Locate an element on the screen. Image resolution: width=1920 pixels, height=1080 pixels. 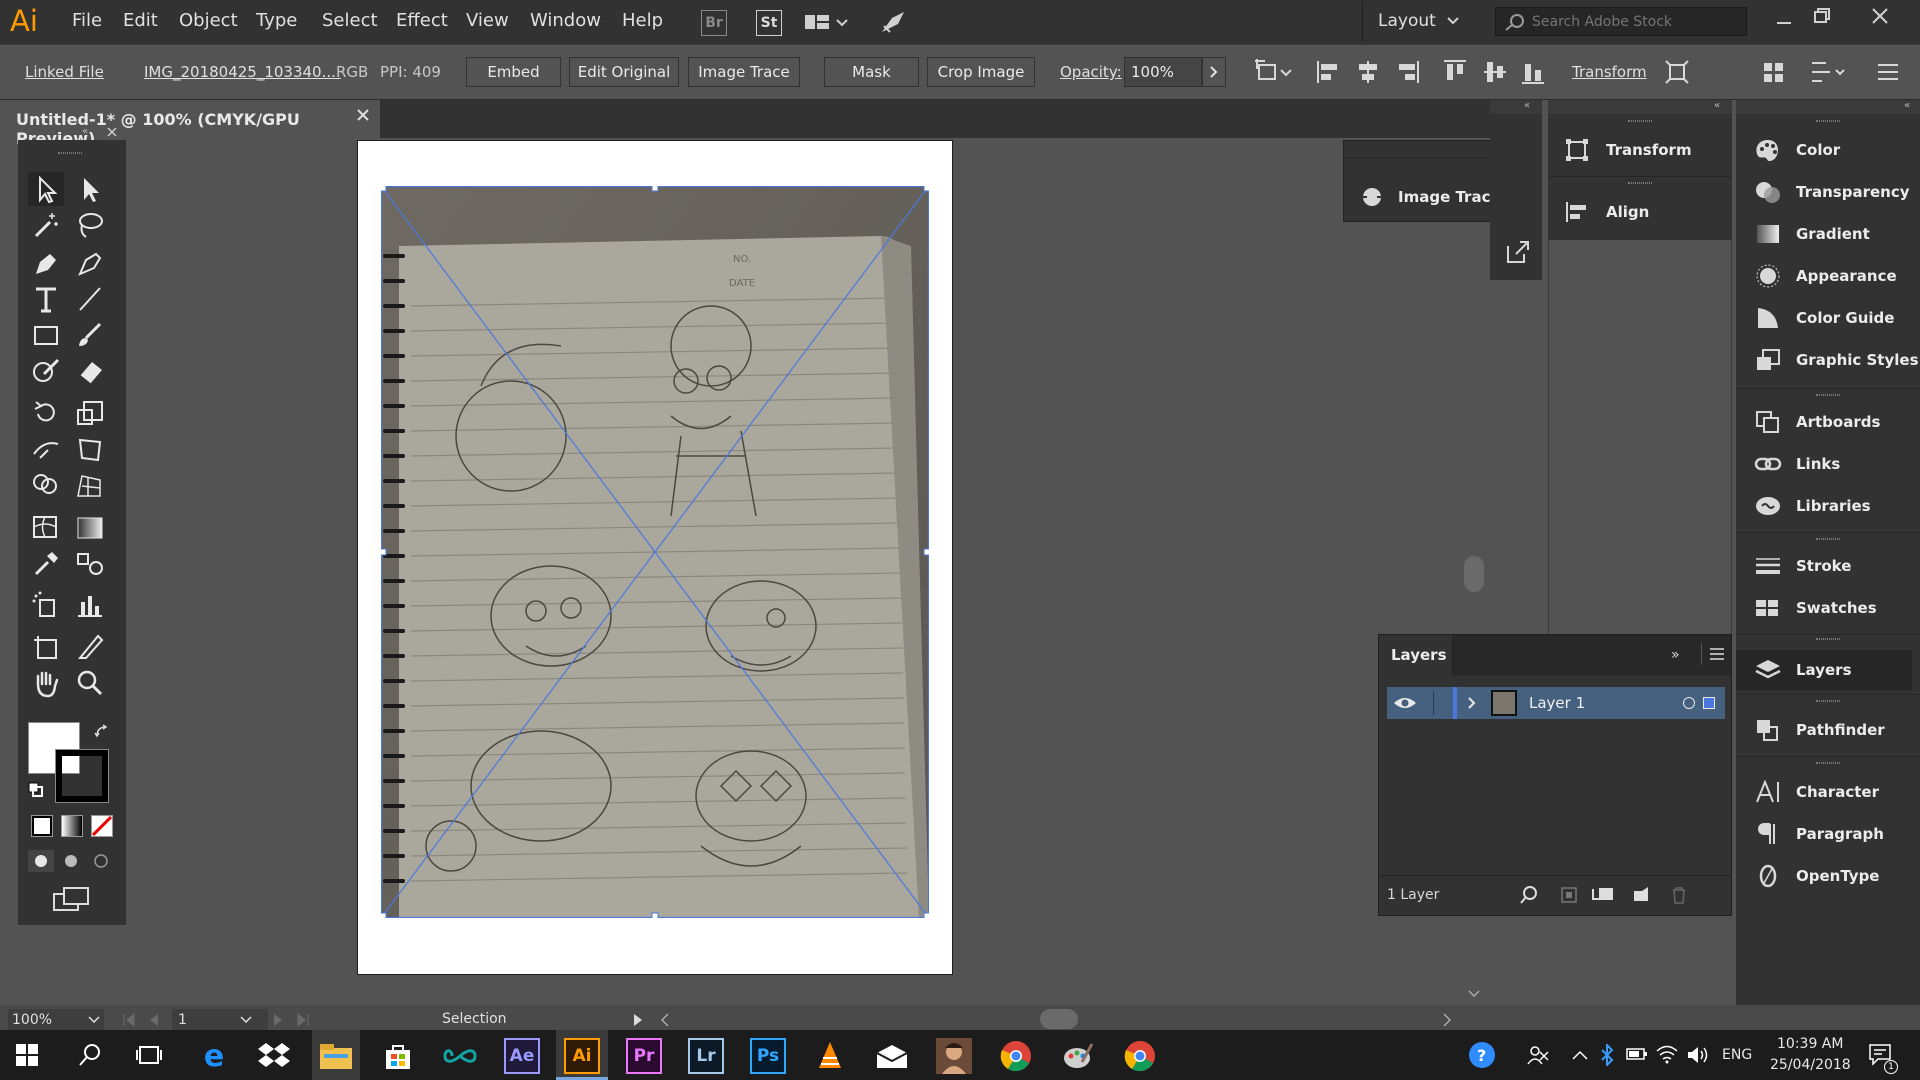
selection-square-icon is located at coordinates (1709, 703).